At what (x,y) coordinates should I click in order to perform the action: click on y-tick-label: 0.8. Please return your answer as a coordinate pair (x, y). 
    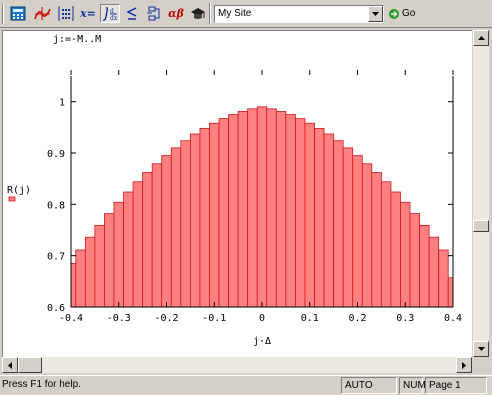
    Looking at the image, I should click on (56, 205).